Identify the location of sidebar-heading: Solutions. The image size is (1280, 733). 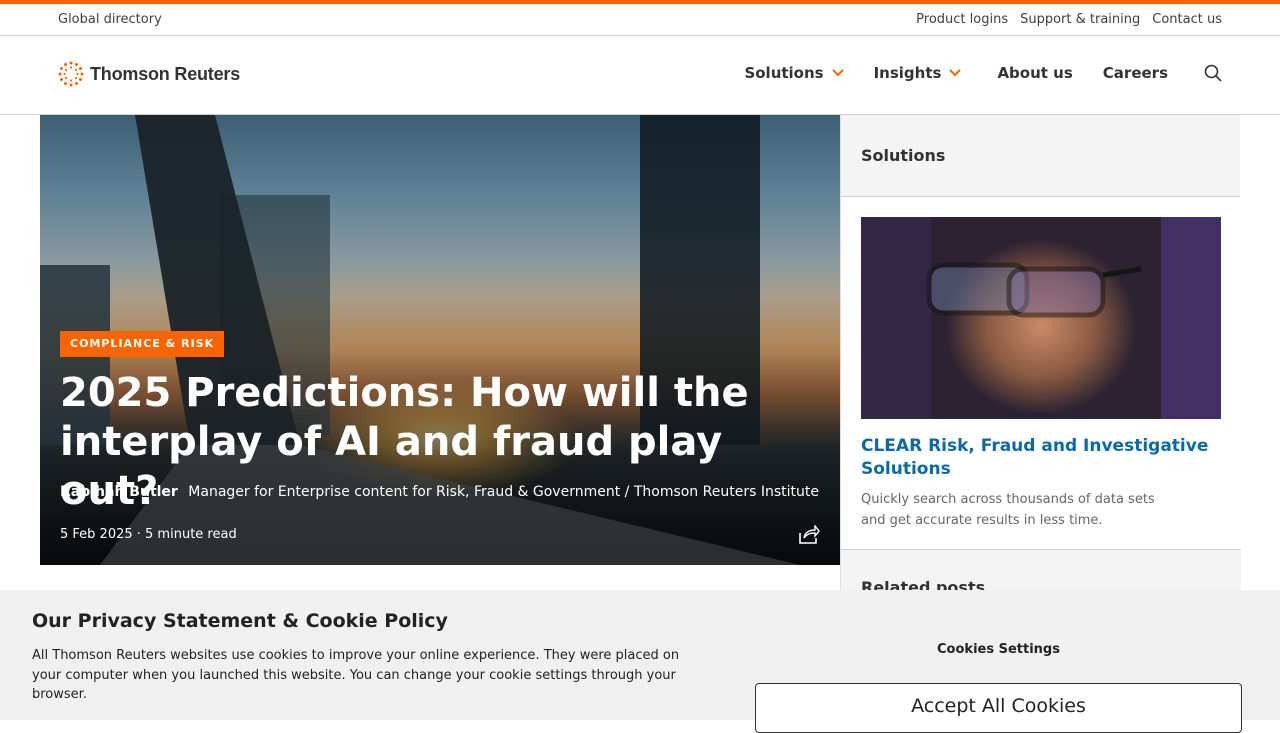
(1040, 156).